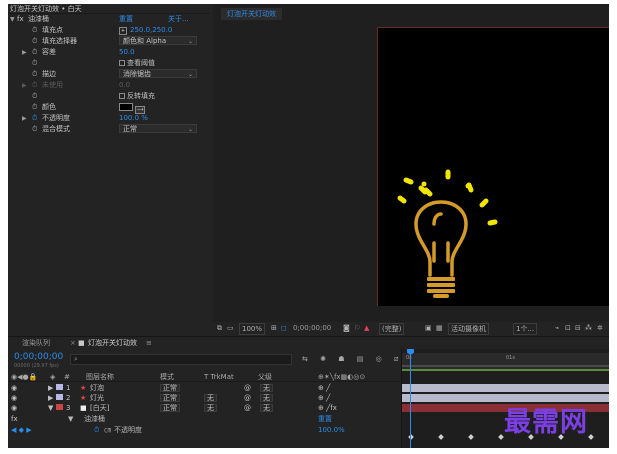  What do you see at coordinates (357, 328) in the screenshot?
I see `snapshot-icon: ⚐` at bounding box center [357, 328].